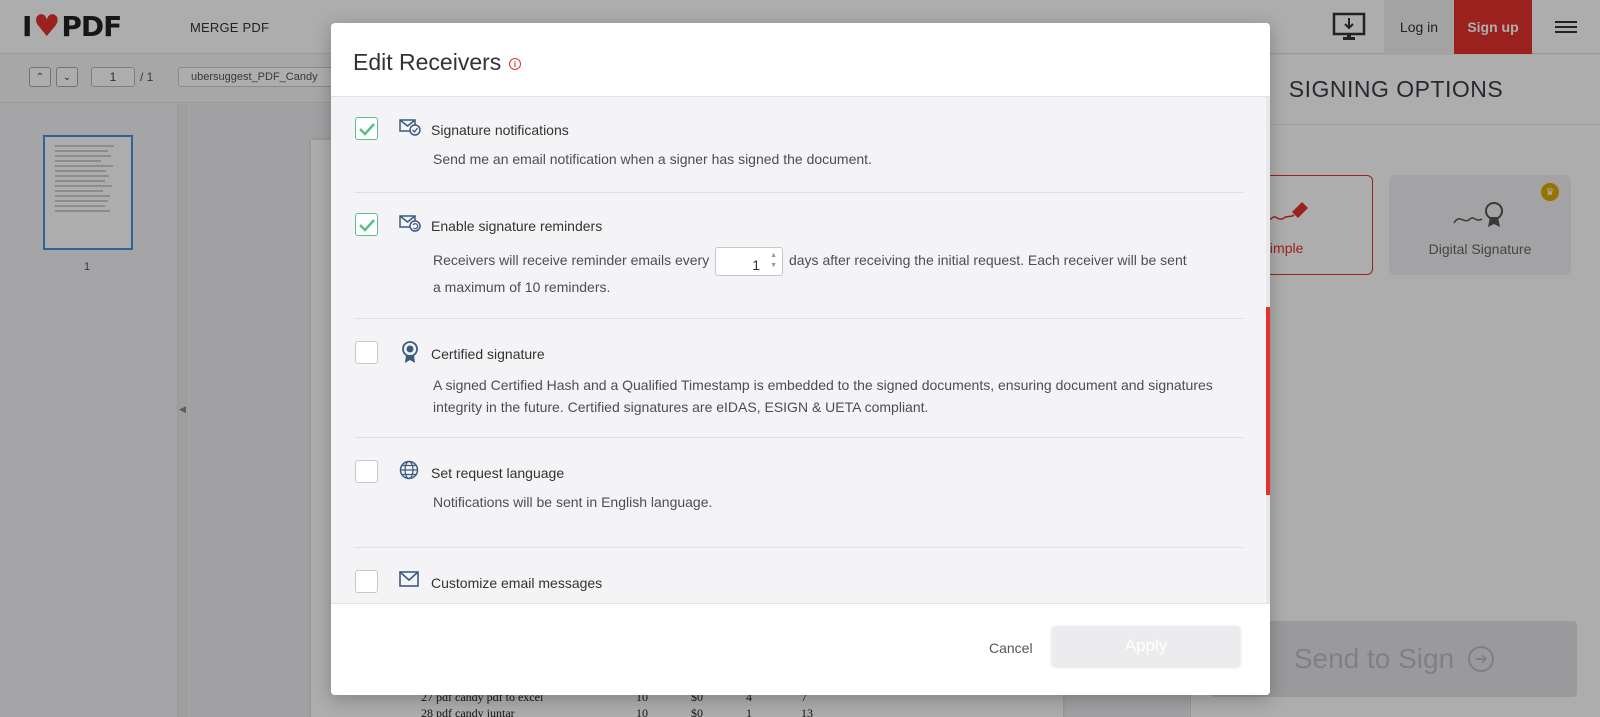 This screenshot has height=717, width=1600. What do you see at coordinates (799, 575) in the screenshot?
I see `option-customize-email: Customize email messages` at bounding box center [799, 575].